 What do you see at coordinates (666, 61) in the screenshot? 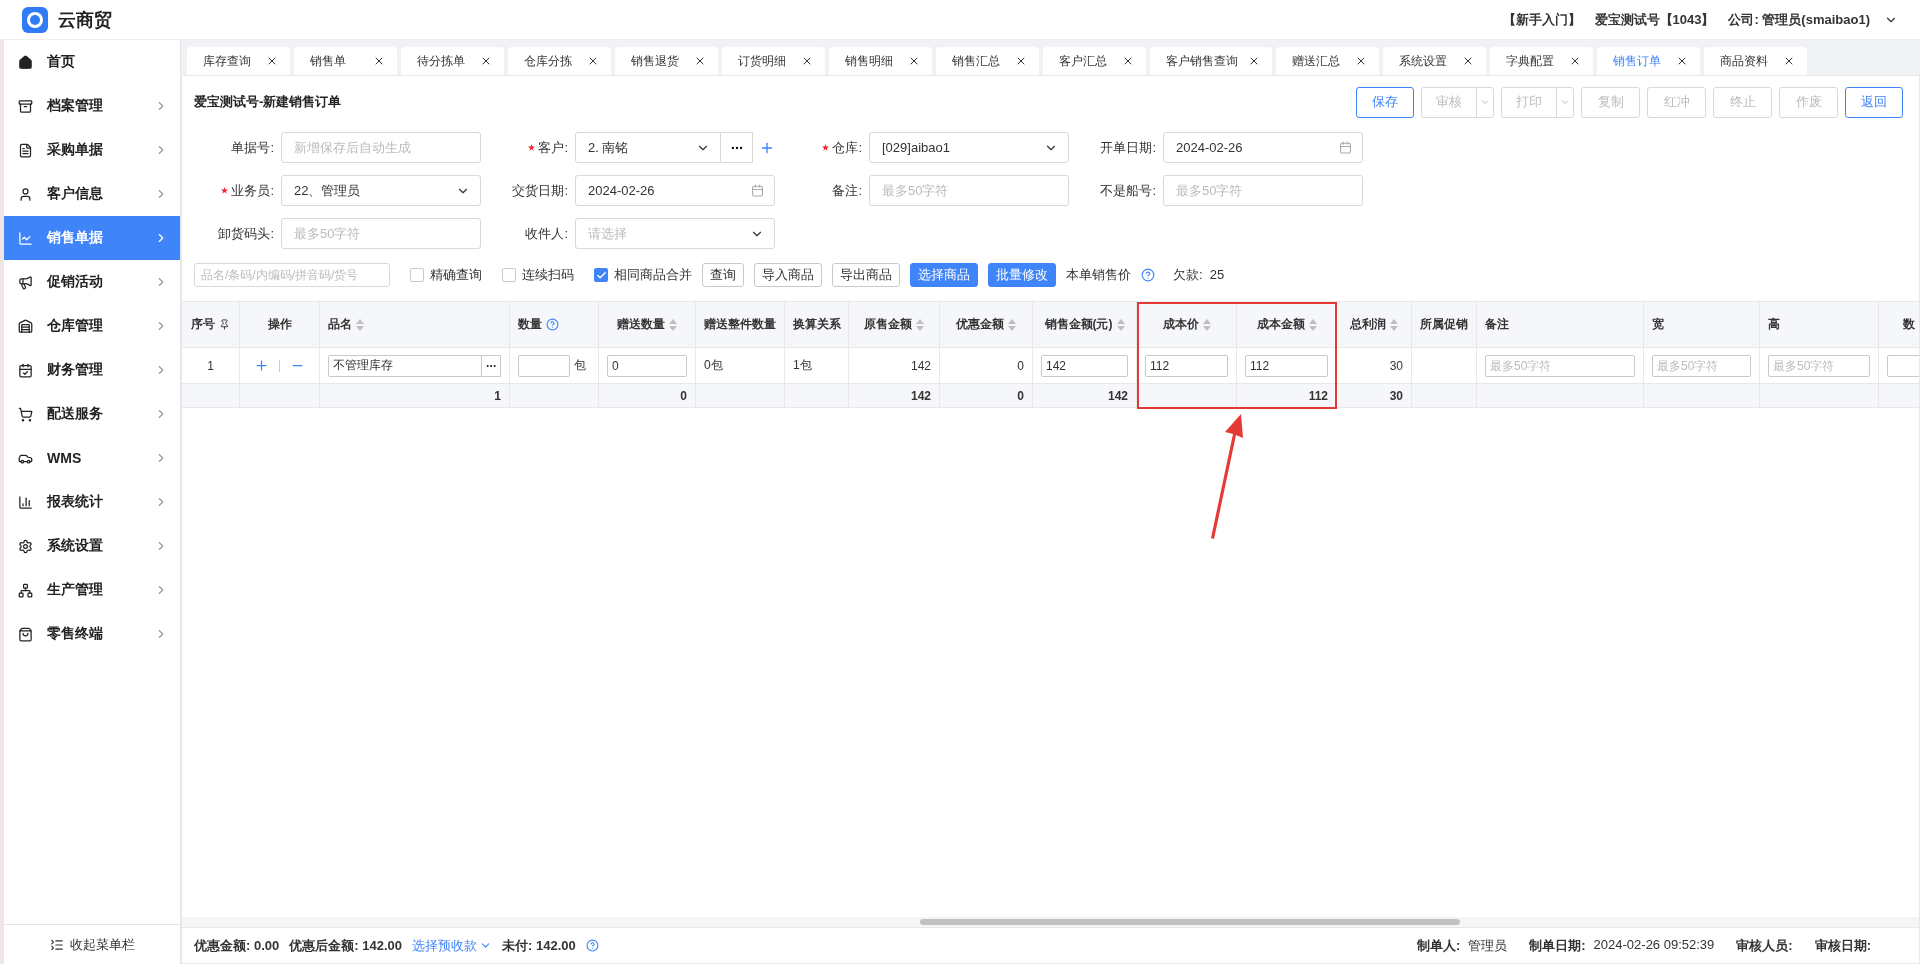
I see `tab: 销售退货` at bounding box center [666, 61].